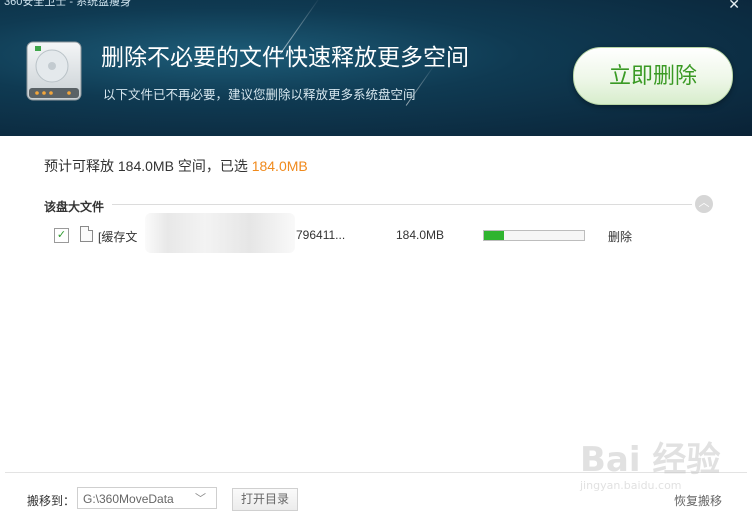 This screenshot has width=752, height=515. I want to click on file-row: ✓ [缓存文 796411... 184.0MB 删除, so click(376, 233).